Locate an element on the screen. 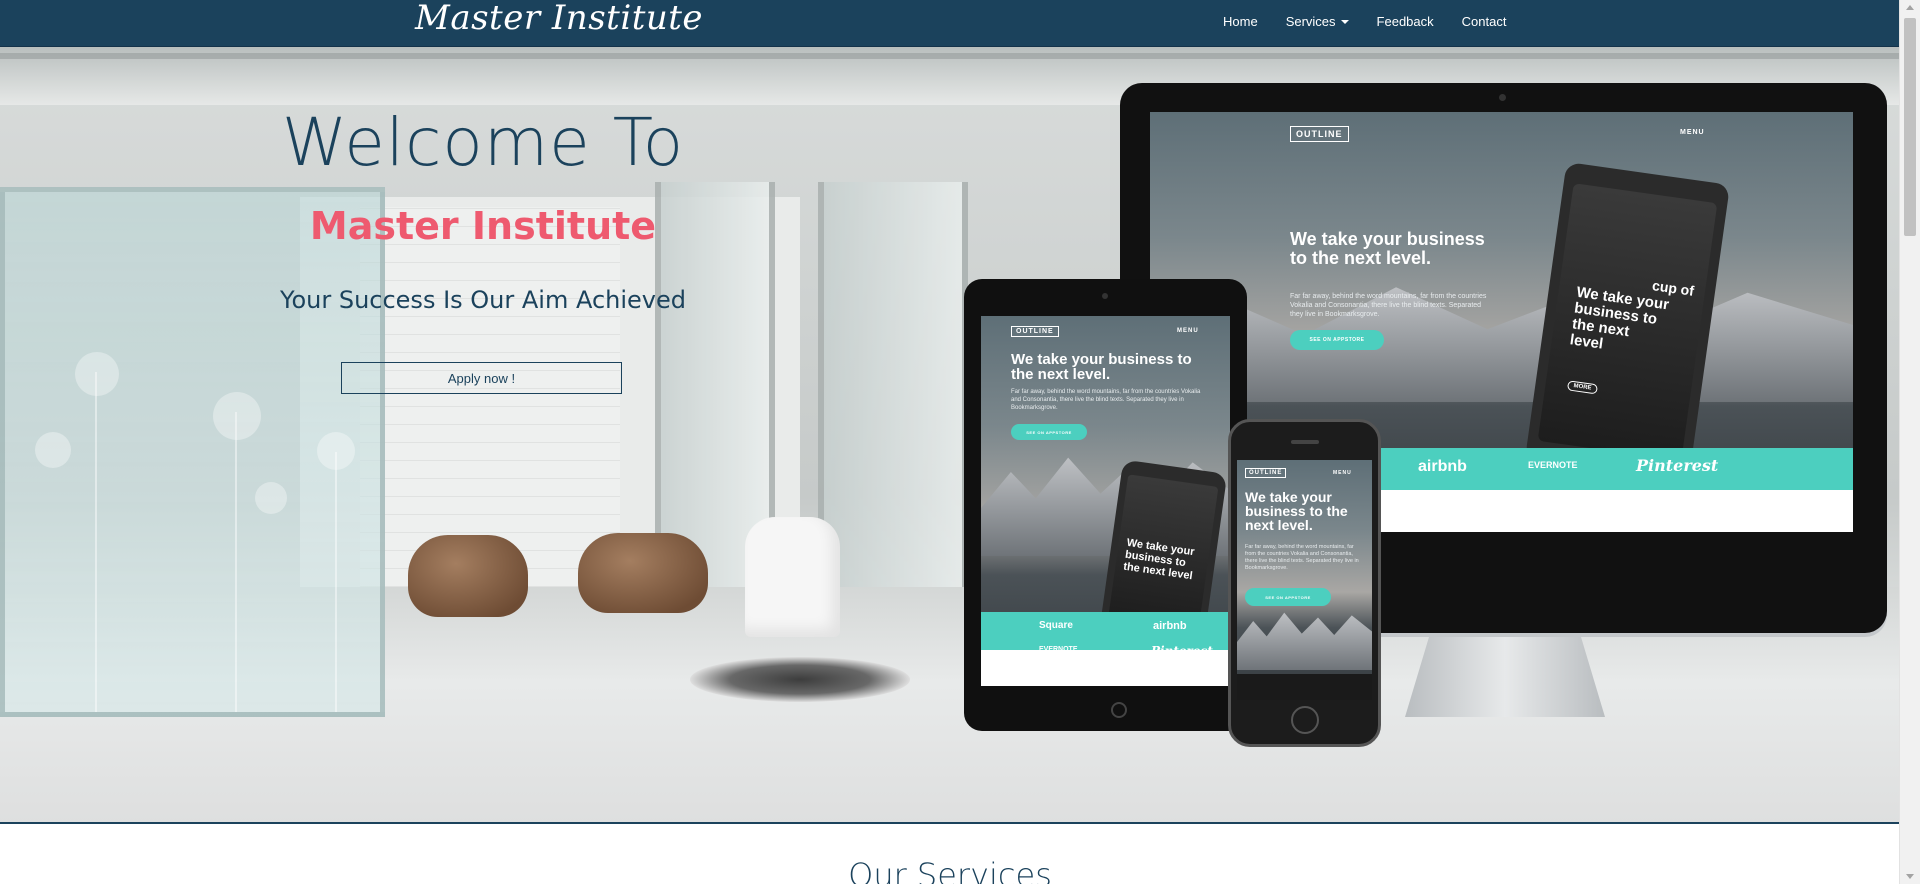 The height and width of the screenshot is (884, 1920). screen-phone-display: We take your business to the next level is located at coordinates (1163, 552).